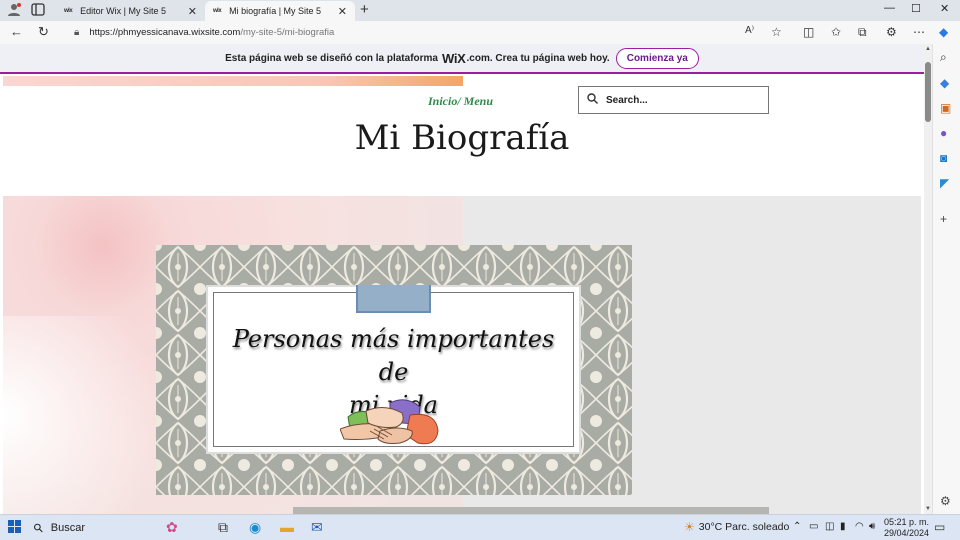 This screenshot has width=960, height=540. What do you see at coordinates (657, 58) in the screenshot?
I see `comienza-ya-button: Comienza ya` at bounding box center [657, 58].